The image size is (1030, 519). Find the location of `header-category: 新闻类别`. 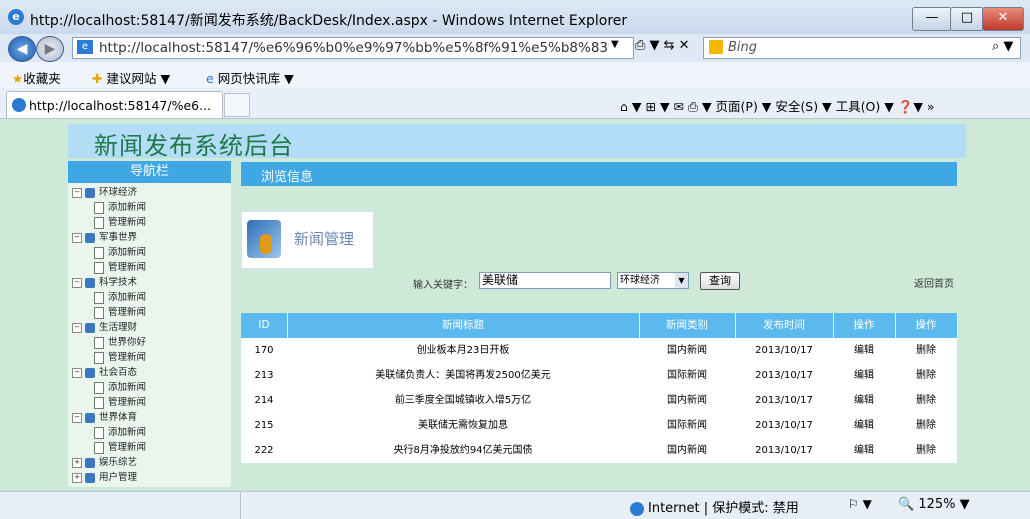

header-category: 新闻类别 is located at coordinates (687, 325).